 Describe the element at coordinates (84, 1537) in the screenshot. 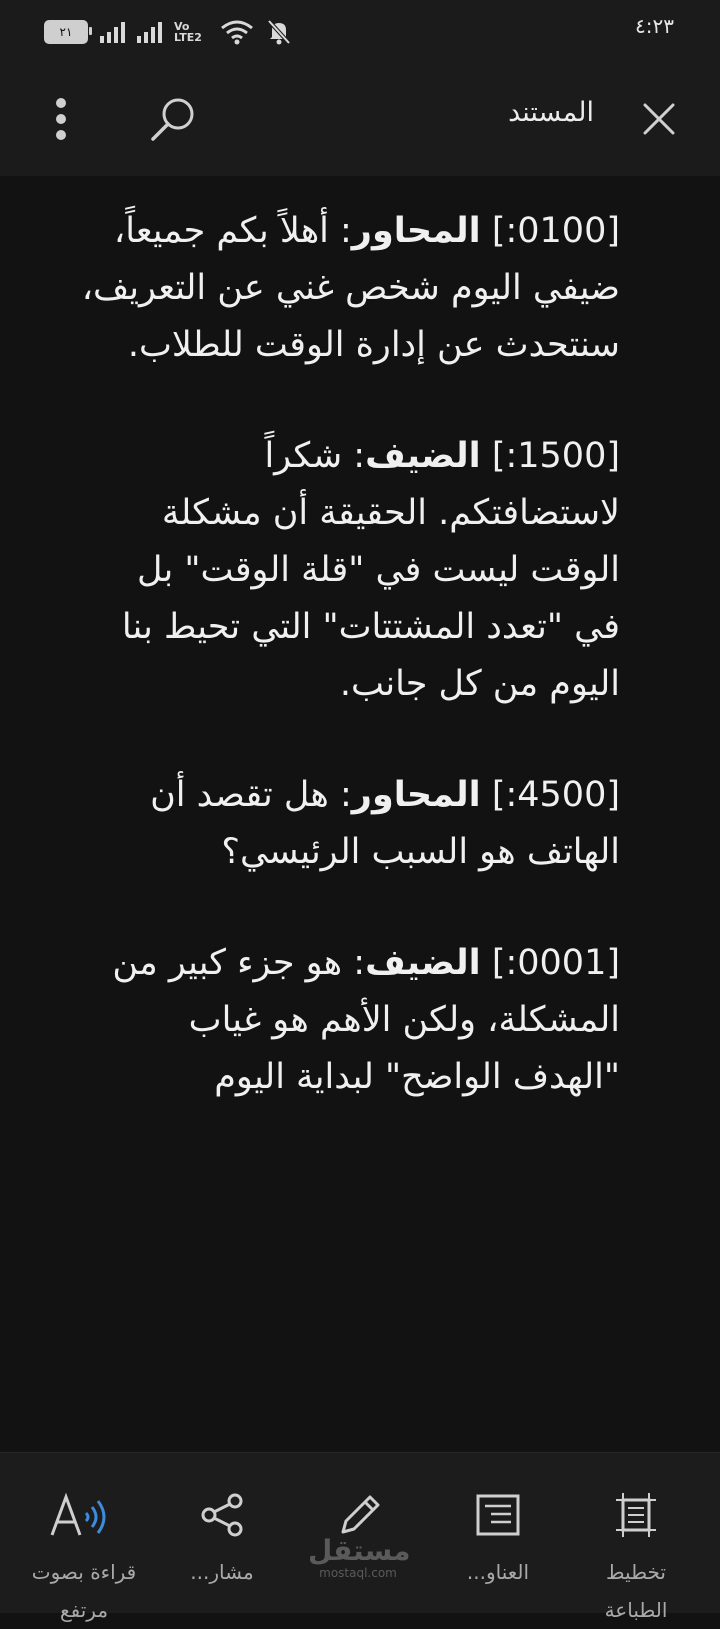

I see `read-aloud-button: قراءة بصوت مرتفع` at that location.